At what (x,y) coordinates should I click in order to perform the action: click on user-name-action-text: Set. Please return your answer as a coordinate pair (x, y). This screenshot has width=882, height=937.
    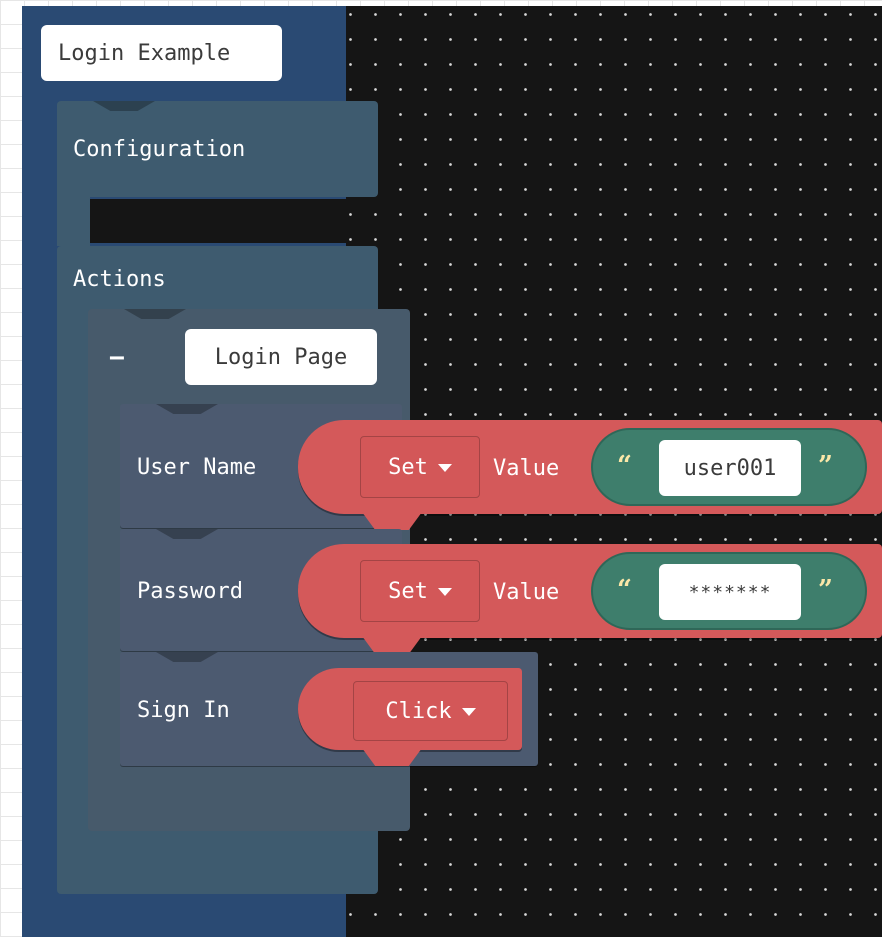
    Looking at the image, I should click on (408, 467).